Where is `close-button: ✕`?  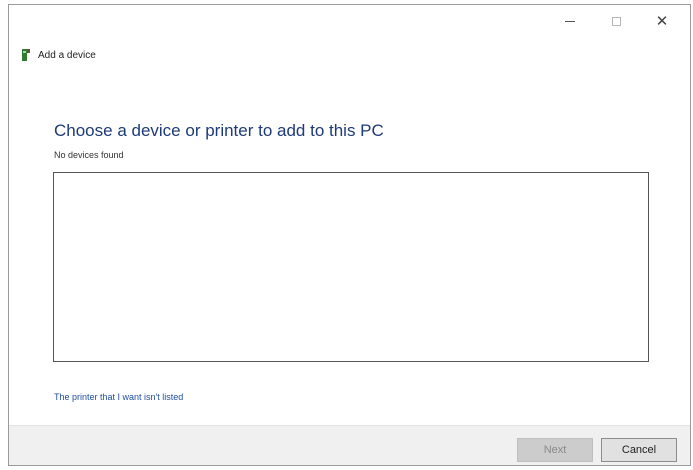 close-button: ✕ is located at coordinates (662, 21).